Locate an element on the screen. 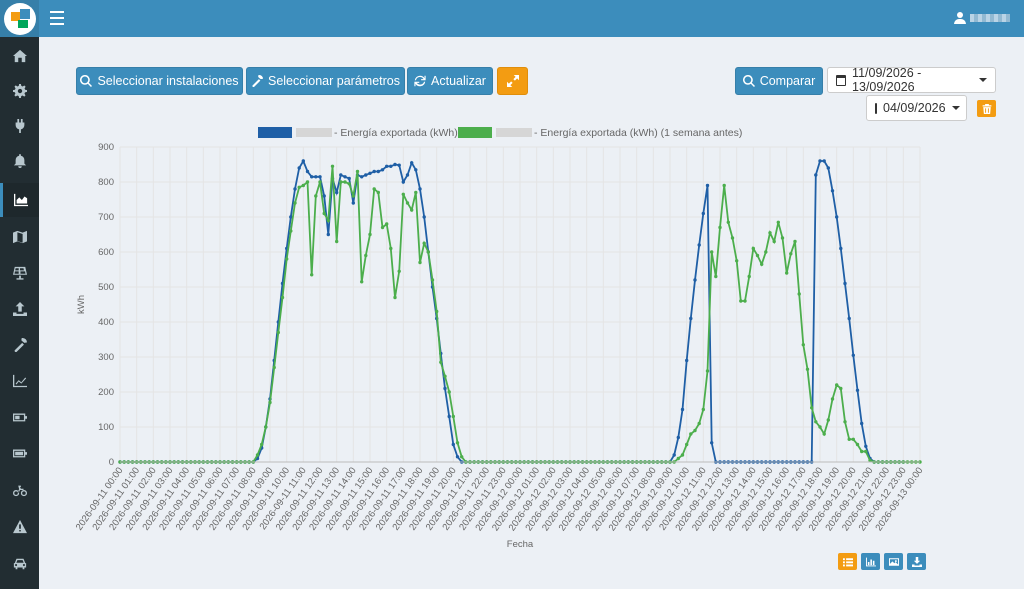  y-tick-label: 100 is located at coordinates (106, 427).